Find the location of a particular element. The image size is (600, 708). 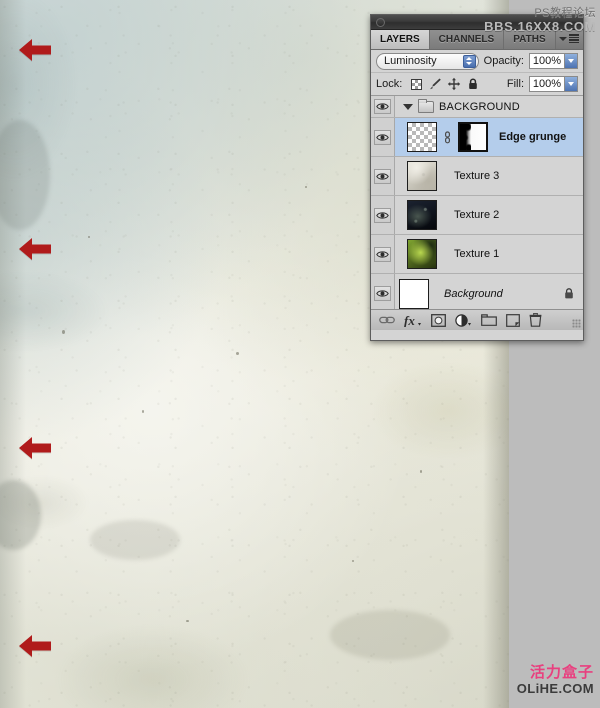

lock-all-padlock-icon is located at coordinates (473, 84).